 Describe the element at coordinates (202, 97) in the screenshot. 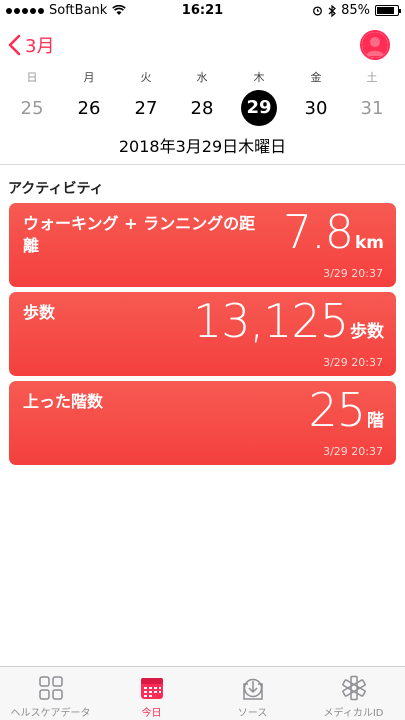

I see `day-wednesday: 水 28` at that location.